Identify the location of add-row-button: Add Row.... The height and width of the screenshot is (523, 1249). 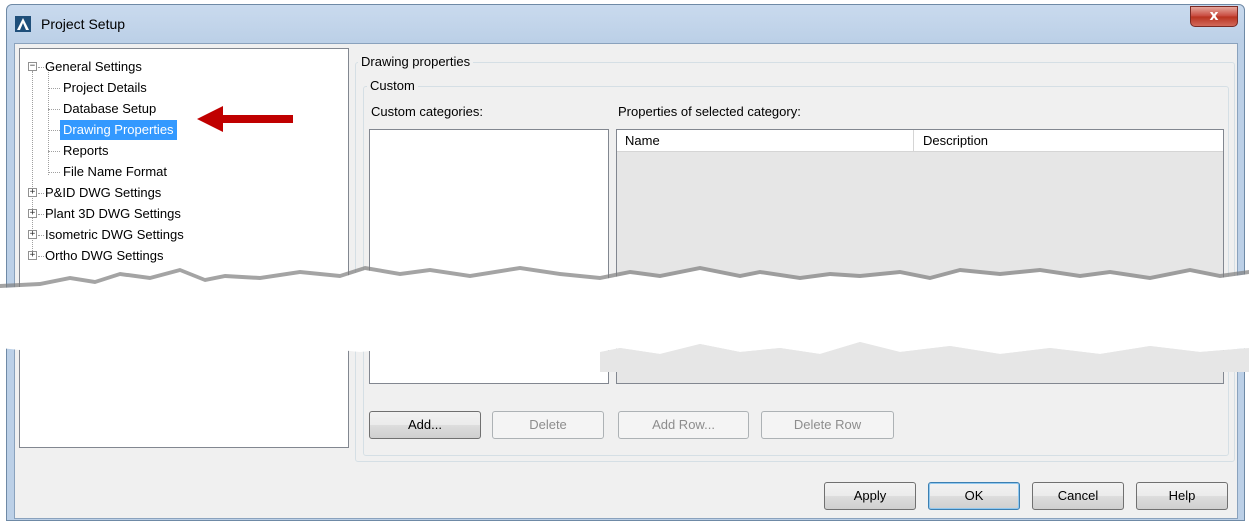
(683, 425).